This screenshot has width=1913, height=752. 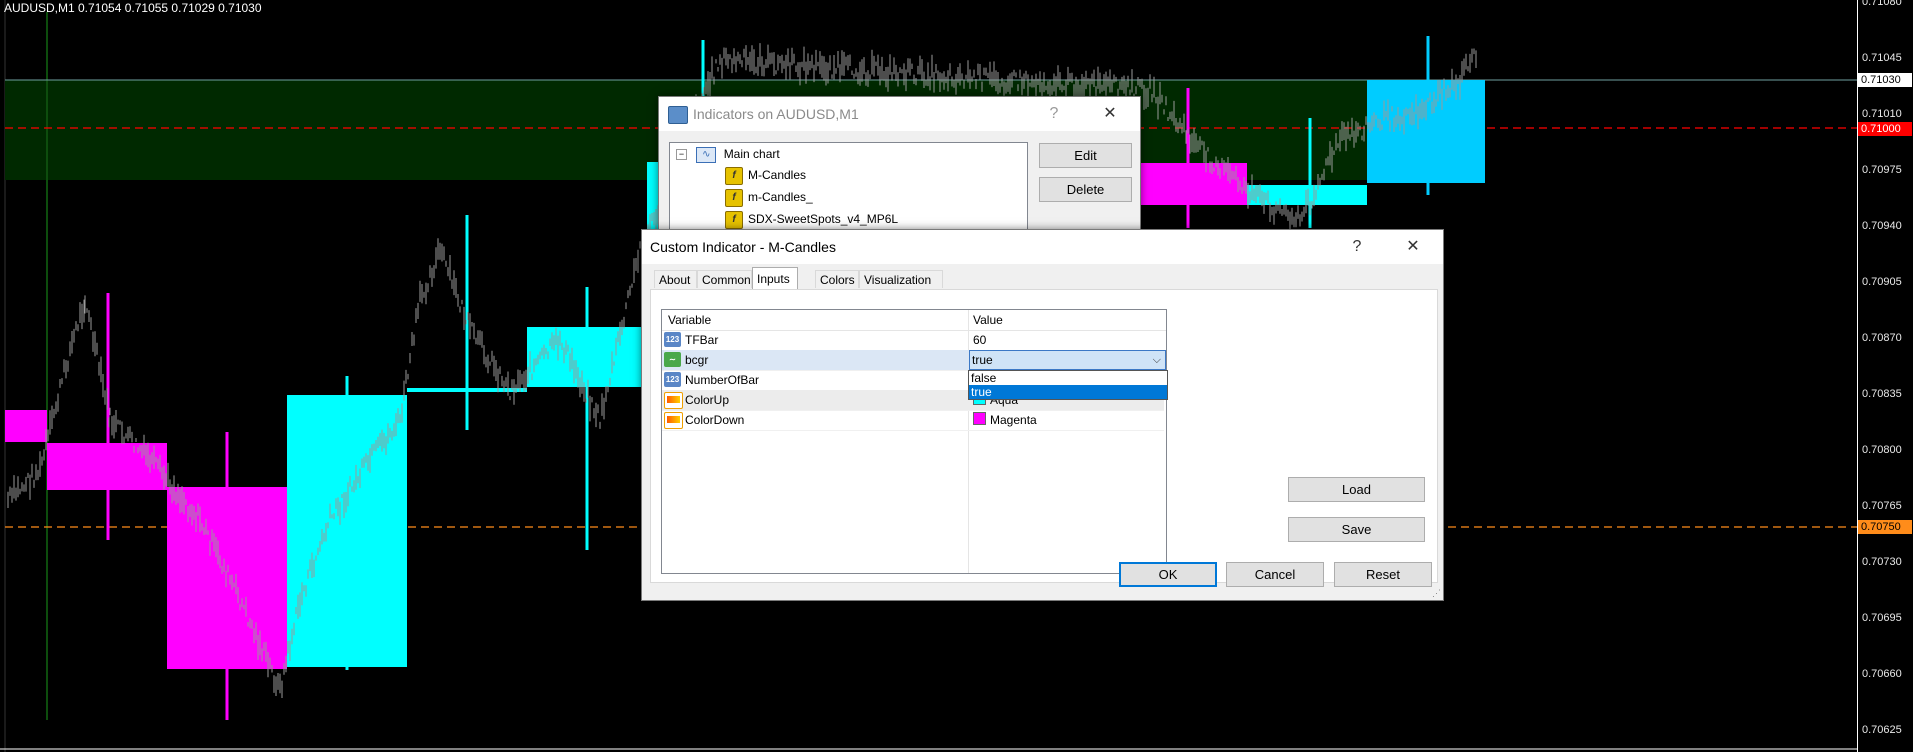 I want to click on zone-sky, so click(x=1426, y=131).